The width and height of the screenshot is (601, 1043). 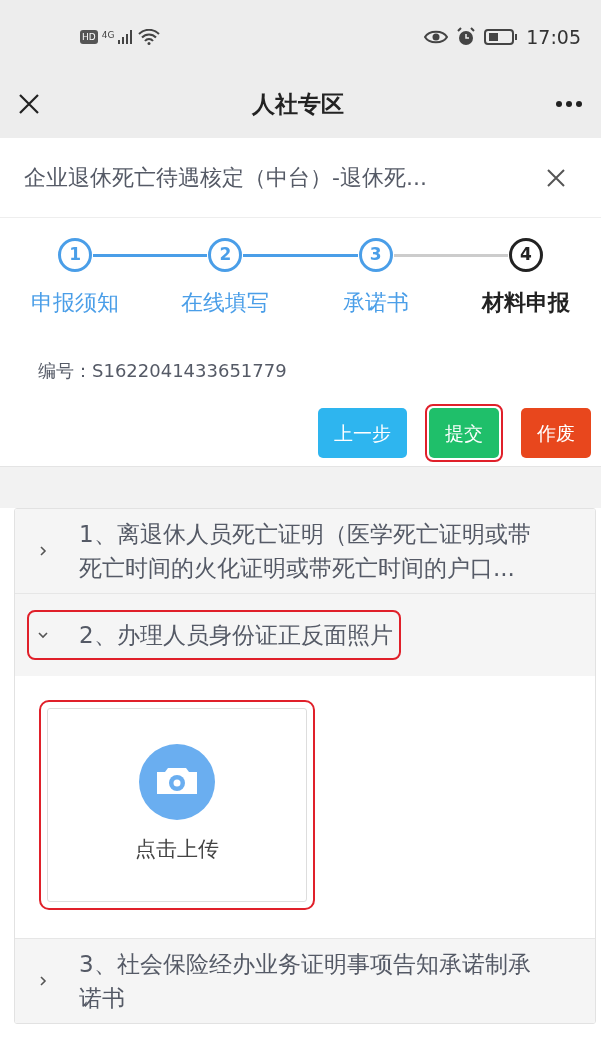 What do you see at coordinates (75, 302) in the screenshot?
I see `step-label: 申报须知` at bounding box center [75, 302].